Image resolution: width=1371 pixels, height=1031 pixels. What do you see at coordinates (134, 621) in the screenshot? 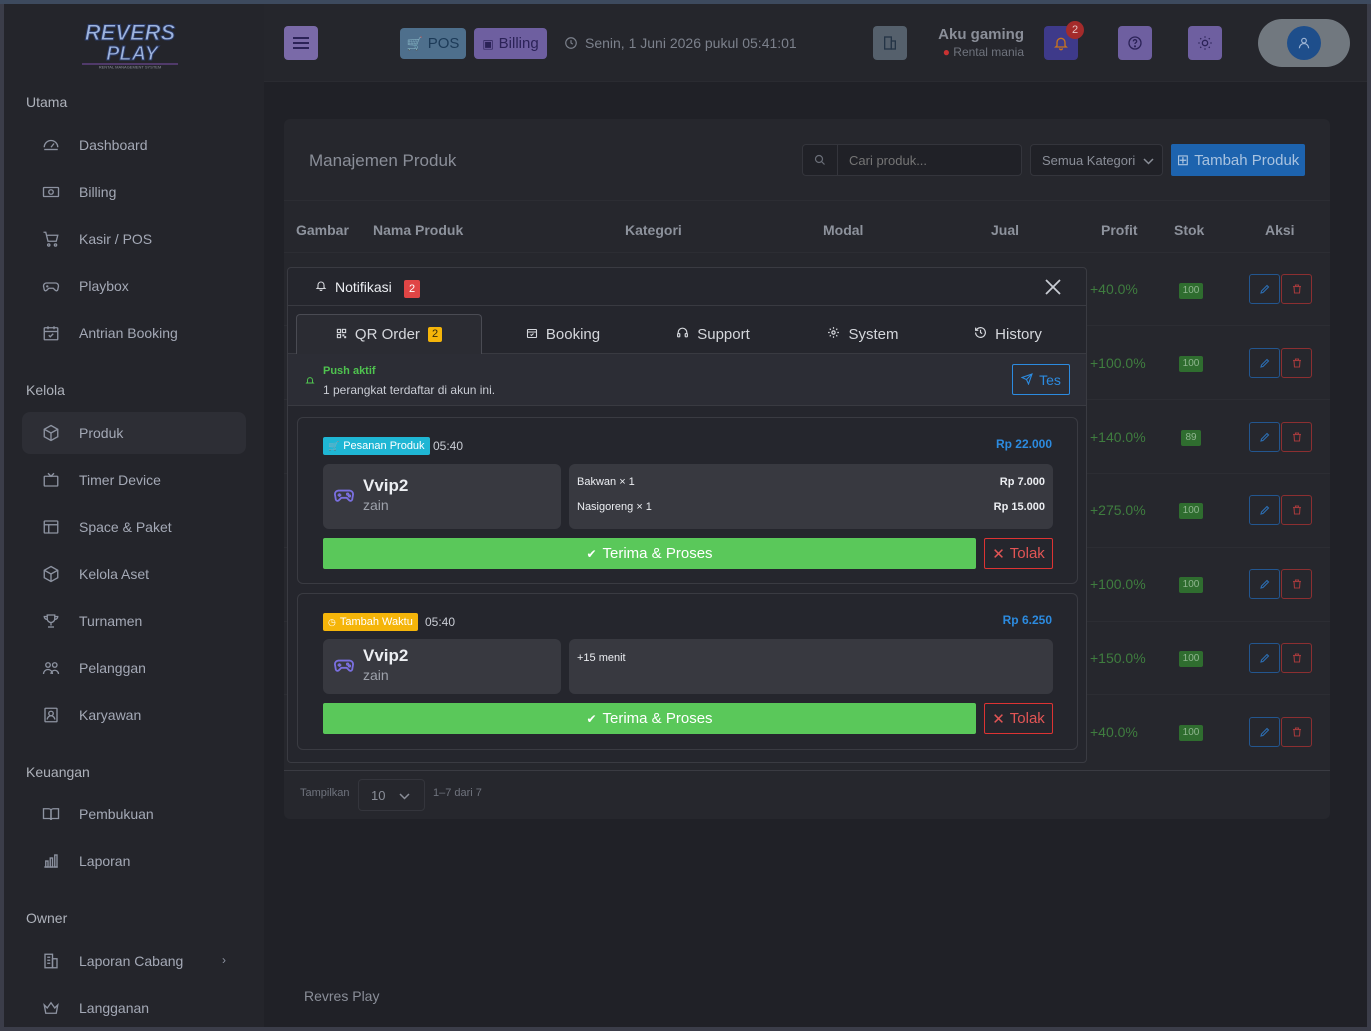
I see `sidebar-item-turnamen: Turnamen` at bounding box center [134, 621].